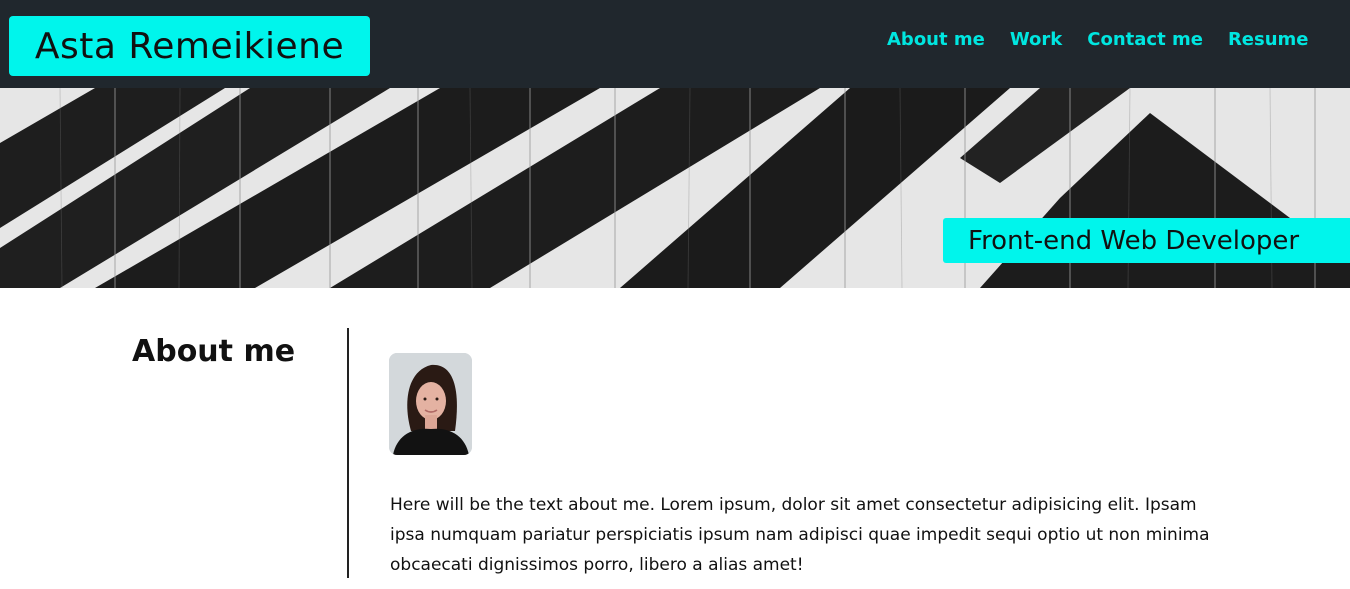 This screenshot has height=589, width=1350. Describe the element at coordinates (1145, 39) in the screenshot. I see `nav-link-contact-me: Contact me` at that location.